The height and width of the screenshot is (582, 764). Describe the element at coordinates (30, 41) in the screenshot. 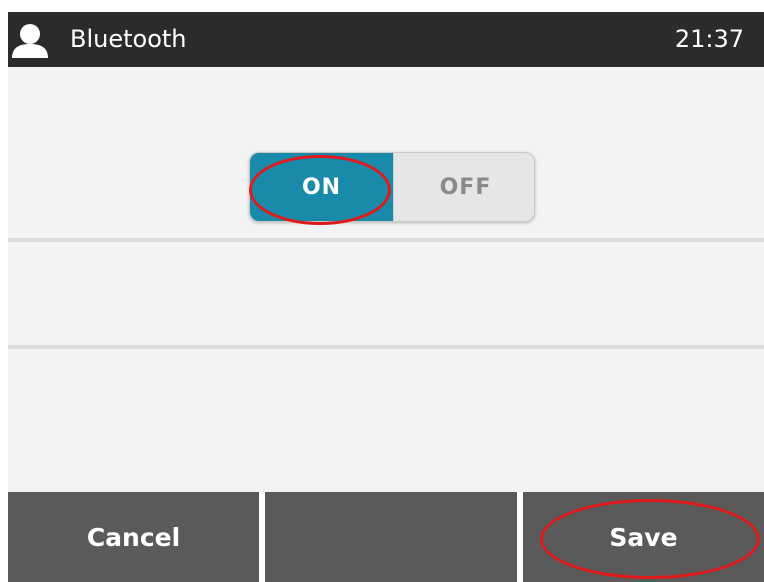

I see `user-avatar-icon` at that location.